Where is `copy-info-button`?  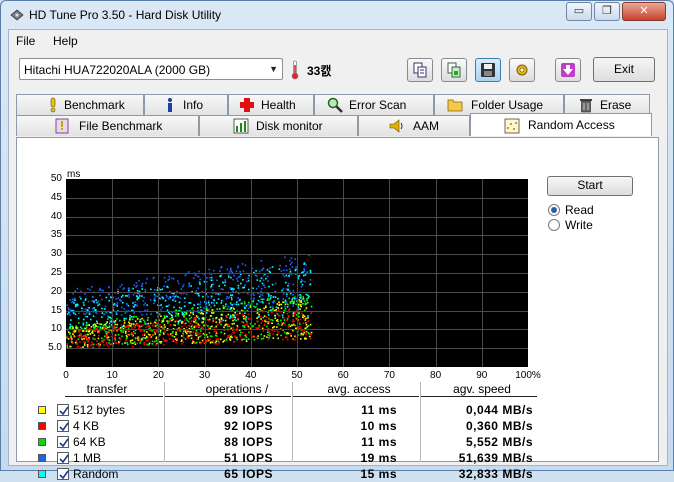
copy-info-button is located at coordinates (420, 70).